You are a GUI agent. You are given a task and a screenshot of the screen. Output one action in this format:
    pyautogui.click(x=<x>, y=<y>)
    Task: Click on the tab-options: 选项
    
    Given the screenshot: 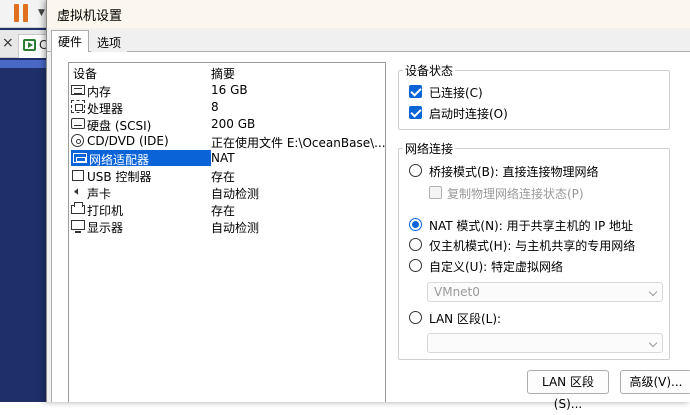 What is the action you would take?
    pyautogui.click(x=109, y=42)
    